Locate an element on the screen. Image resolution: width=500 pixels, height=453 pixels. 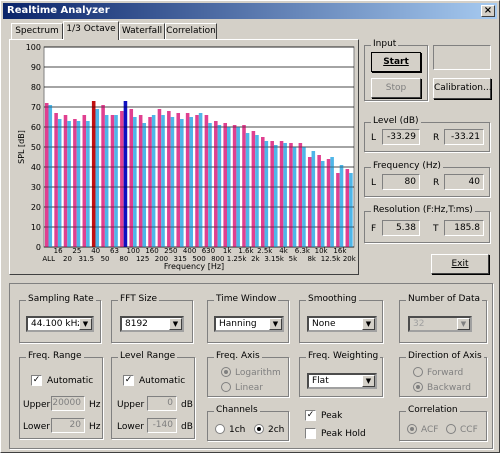
direction-forward-label: Forward is located at coordinates (445, 373).